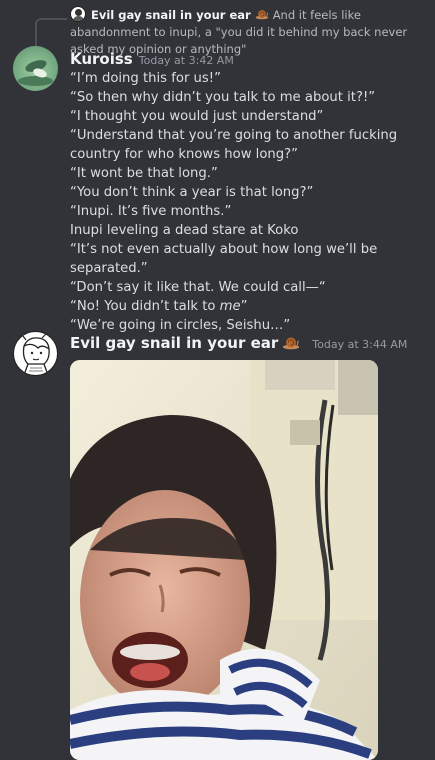 The image size is (435, 760). I want to click on message-line: Inupi leveling a dead stare at Koko, so click(184, 230).